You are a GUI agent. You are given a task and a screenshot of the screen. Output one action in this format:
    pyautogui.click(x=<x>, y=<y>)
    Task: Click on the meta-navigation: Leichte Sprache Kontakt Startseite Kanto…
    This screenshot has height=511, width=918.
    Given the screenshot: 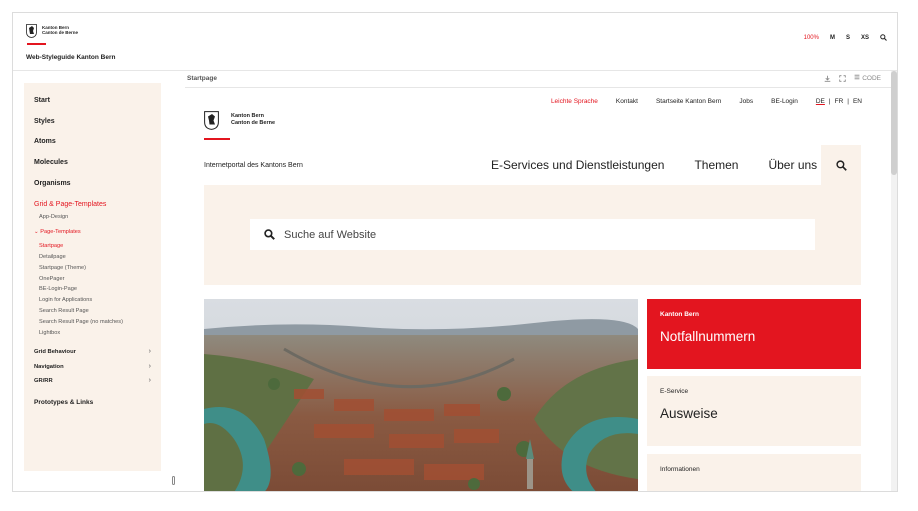 What is the action you would take?
    pyautogui.click(x=706, y=101)
    